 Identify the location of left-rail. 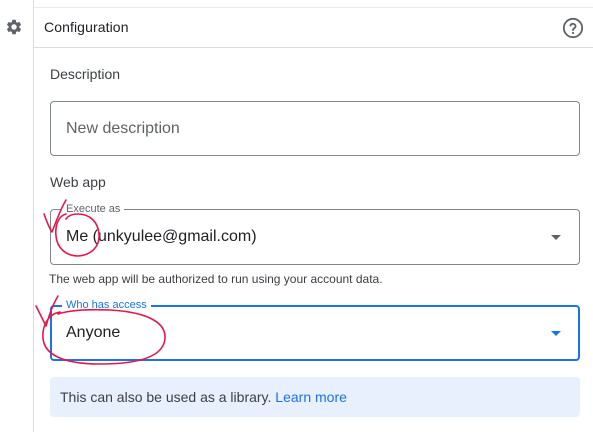
(17, 216).